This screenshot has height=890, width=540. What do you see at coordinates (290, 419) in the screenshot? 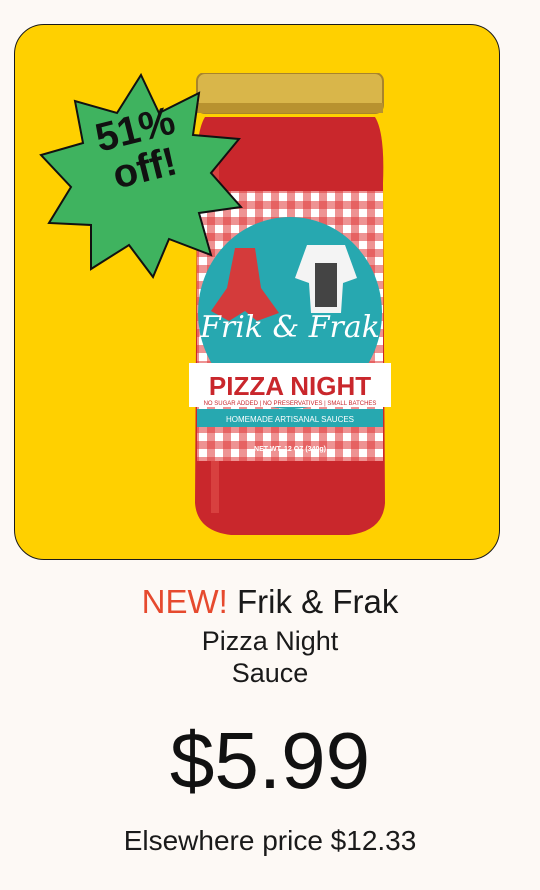
I see `jar-tagline: HOMEMADE ARTISANAL SAUCES` at bounding box center [290, 419].